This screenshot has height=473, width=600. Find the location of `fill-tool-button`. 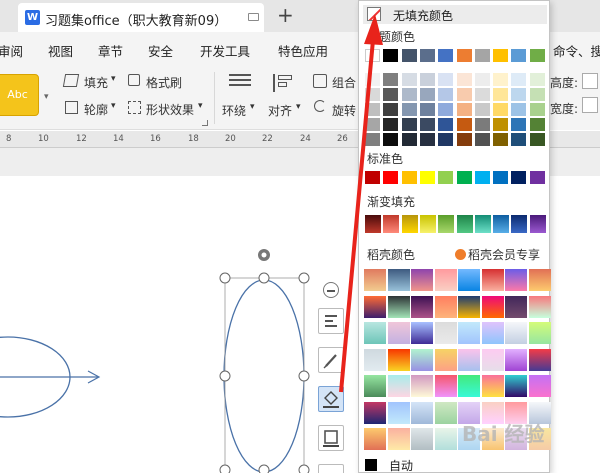

fill-tool-button is located at coordinates (331, 399).